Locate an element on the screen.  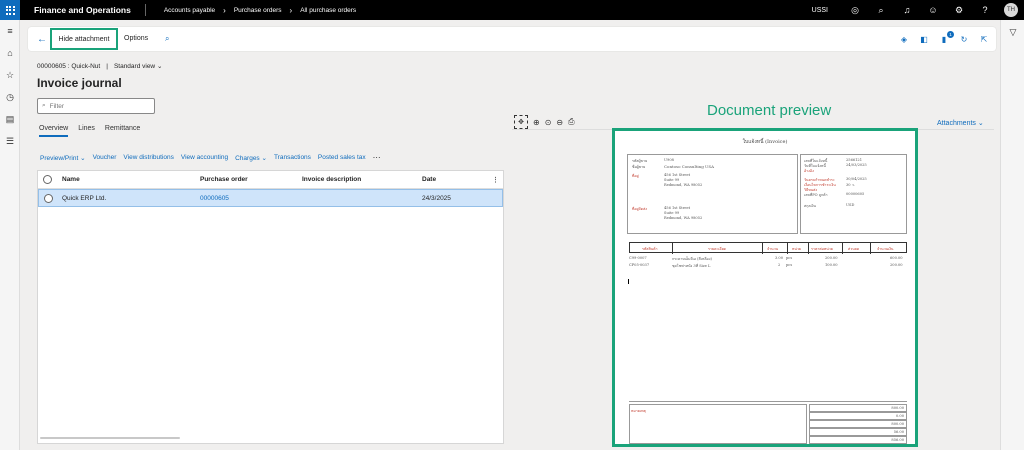
page-title: Invoice journal is located at coordinates (79, 83).